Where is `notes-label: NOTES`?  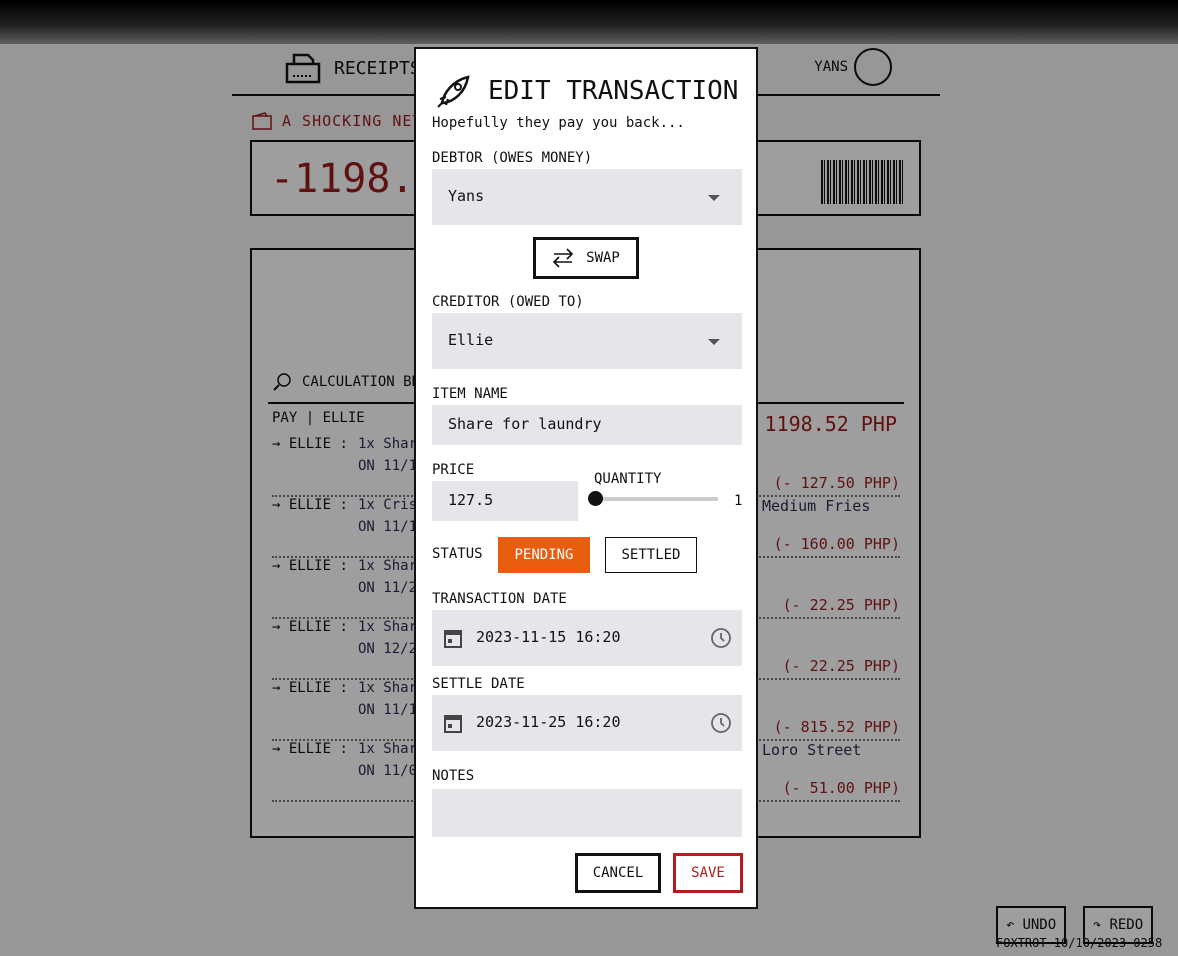 notes-label: NOTES is located at coordinates (453, 776).